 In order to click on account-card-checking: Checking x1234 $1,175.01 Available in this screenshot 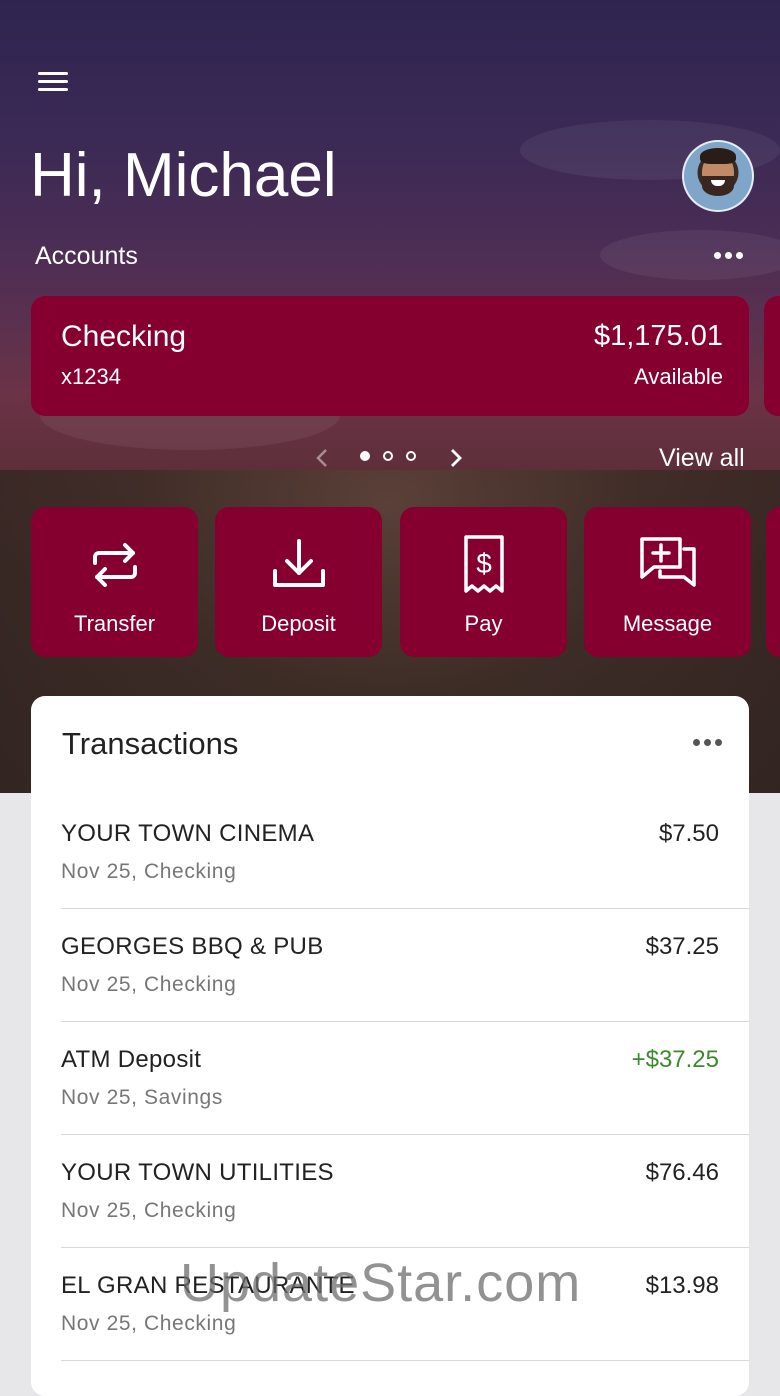, I will do `click(390, 356)`.